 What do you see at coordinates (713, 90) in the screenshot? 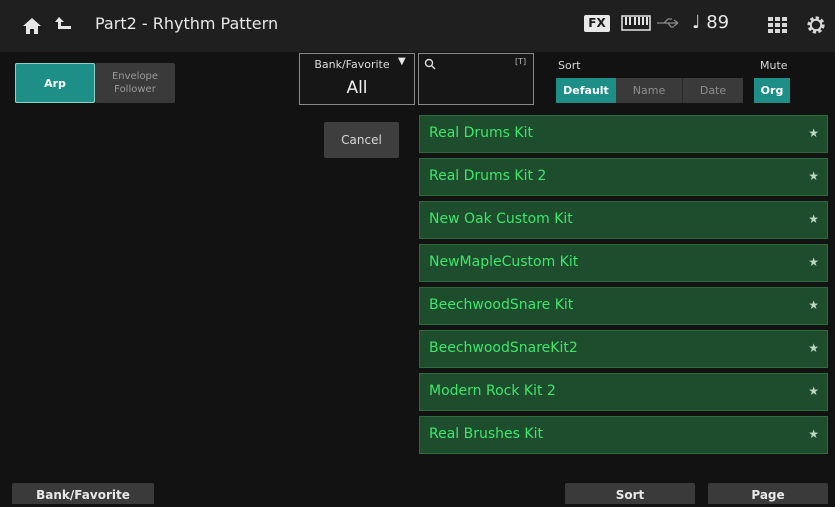
I see `sort-date-button: Date` at bounding box center [713, 90].